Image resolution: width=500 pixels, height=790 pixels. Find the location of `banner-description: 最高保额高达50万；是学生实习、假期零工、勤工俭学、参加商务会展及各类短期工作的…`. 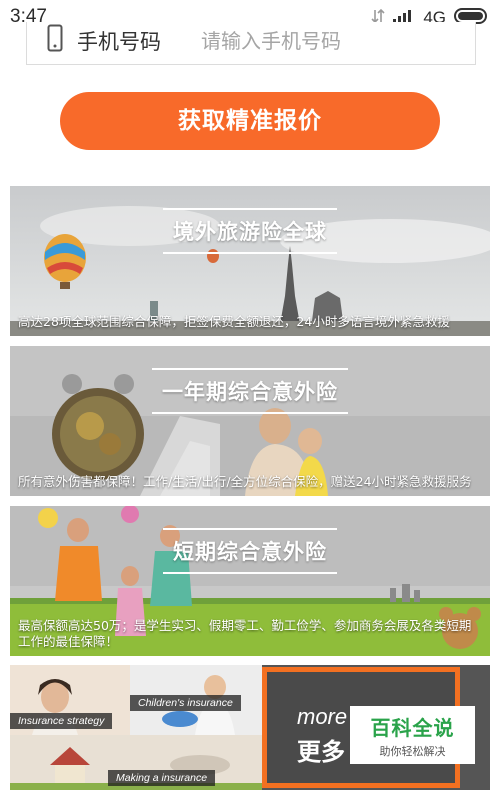

banner-description: 最高保额高达50万；是学生实习、假期零工、勤工俭学、参加商务会展及各类短期工作的… is located at coordinates (245, 633).